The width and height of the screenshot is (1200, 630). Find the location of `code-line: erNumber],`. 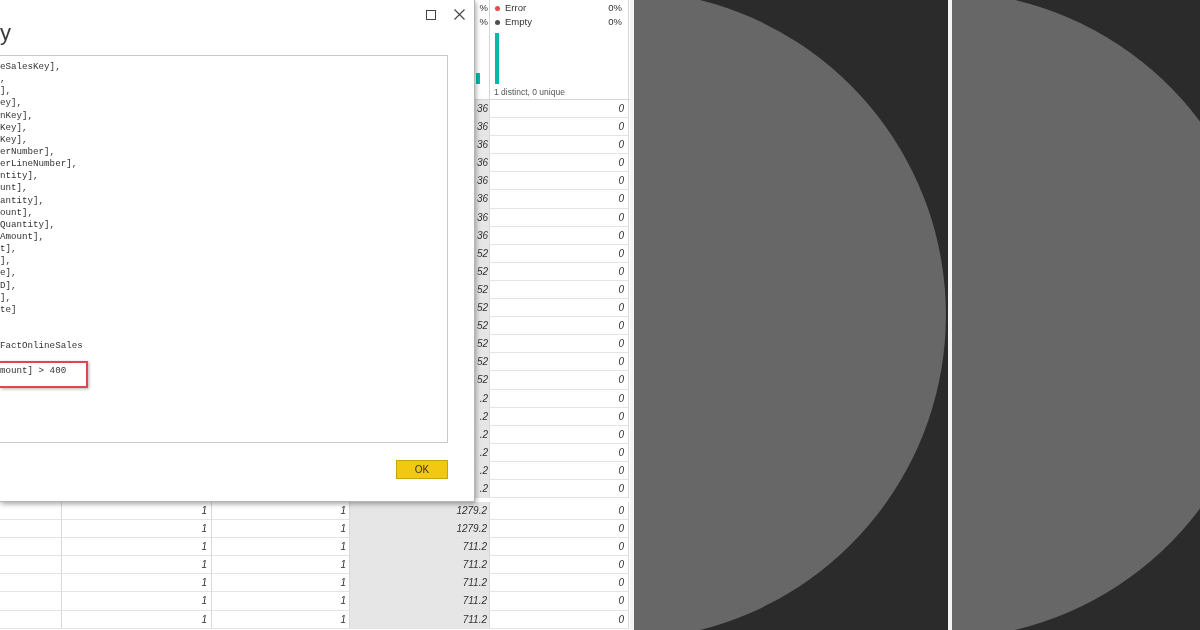

code-line: erNumber], is located at coordinates (28, 152).